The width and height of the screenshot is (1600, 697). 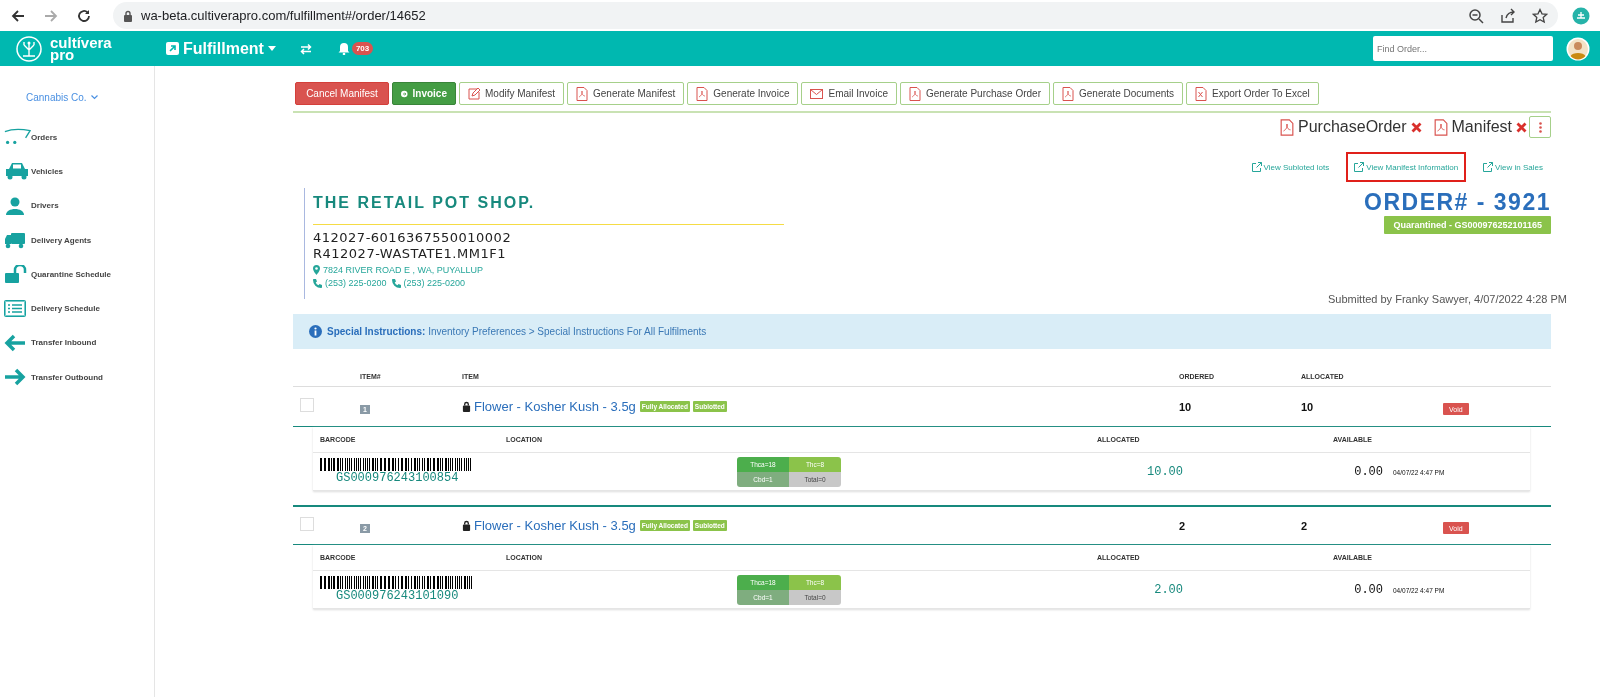 What do you see at coordinates (817, 93) in the screenshot?
I see `mail-icon` at bounding box center [817, 93].